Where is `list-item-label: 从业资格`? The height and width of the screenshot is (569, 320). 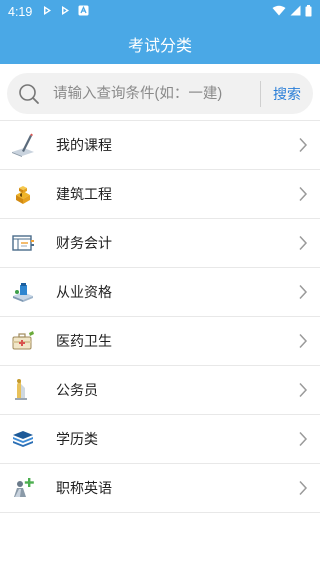
list-item-label: 从业资格 is located at coordinates (84, 292).